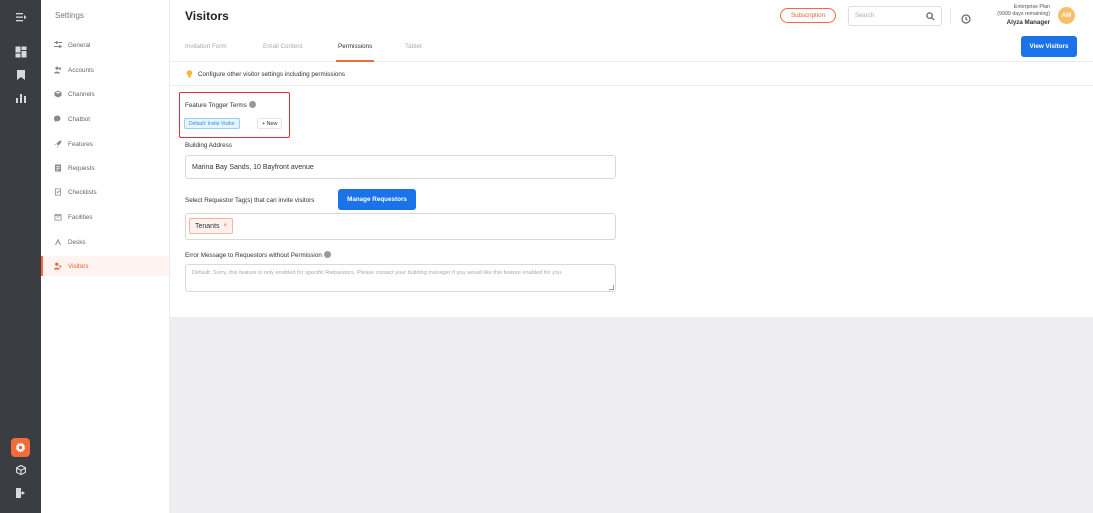  I want to click on rocket-icon, so click(57, 144).